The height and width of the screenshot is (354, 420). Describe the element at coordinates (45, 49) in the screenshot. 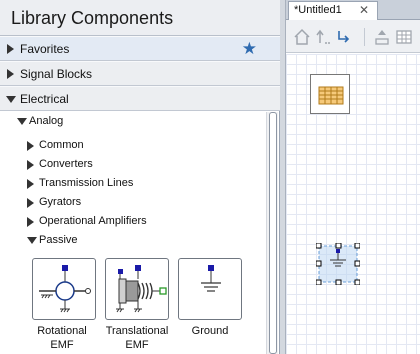

I see `category-label: Favorites` at that location.